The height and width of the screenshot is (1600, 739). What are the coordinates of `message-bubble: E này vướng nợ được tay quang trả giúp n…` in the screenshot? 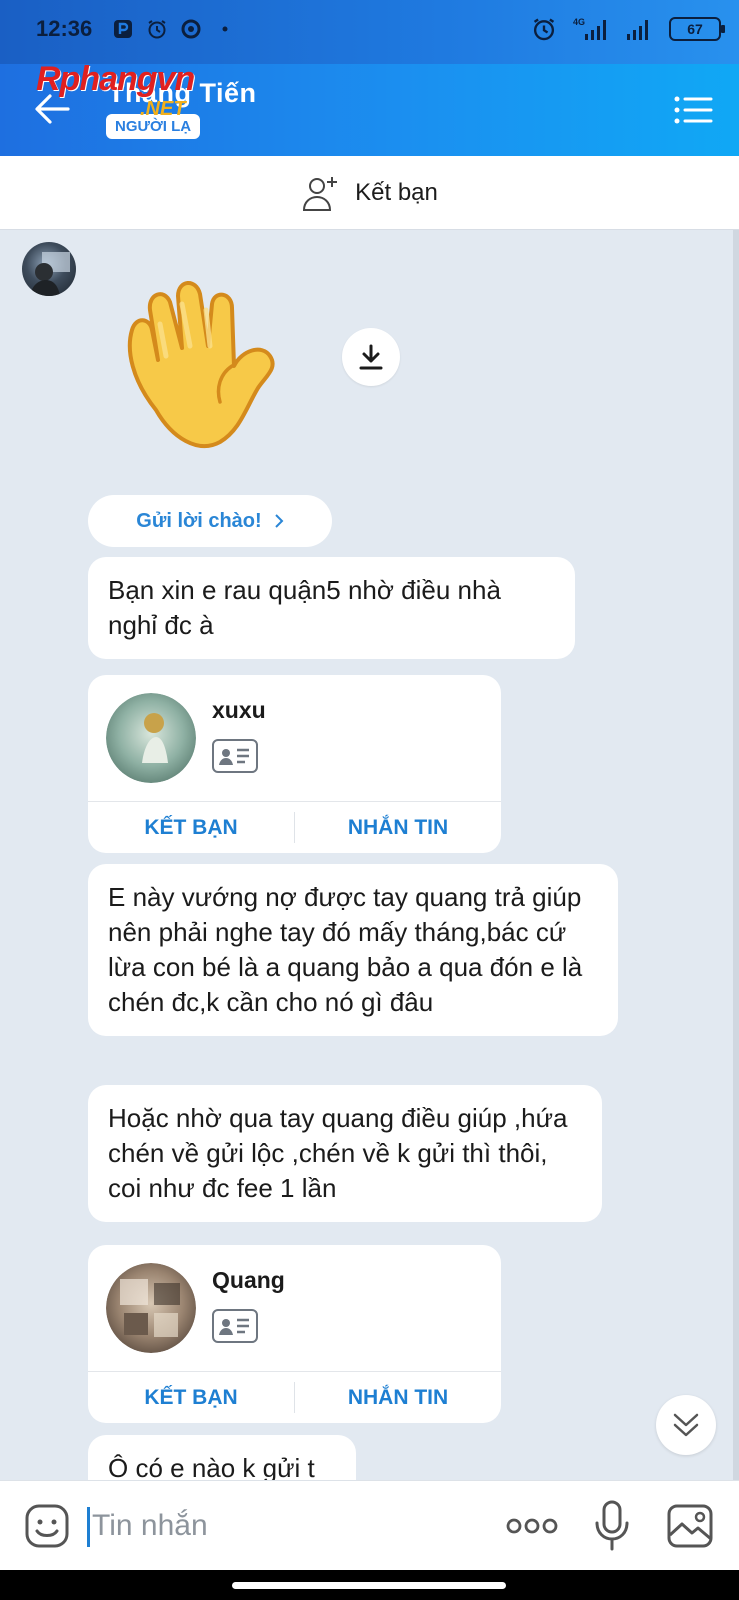 It's located at (353, 950).